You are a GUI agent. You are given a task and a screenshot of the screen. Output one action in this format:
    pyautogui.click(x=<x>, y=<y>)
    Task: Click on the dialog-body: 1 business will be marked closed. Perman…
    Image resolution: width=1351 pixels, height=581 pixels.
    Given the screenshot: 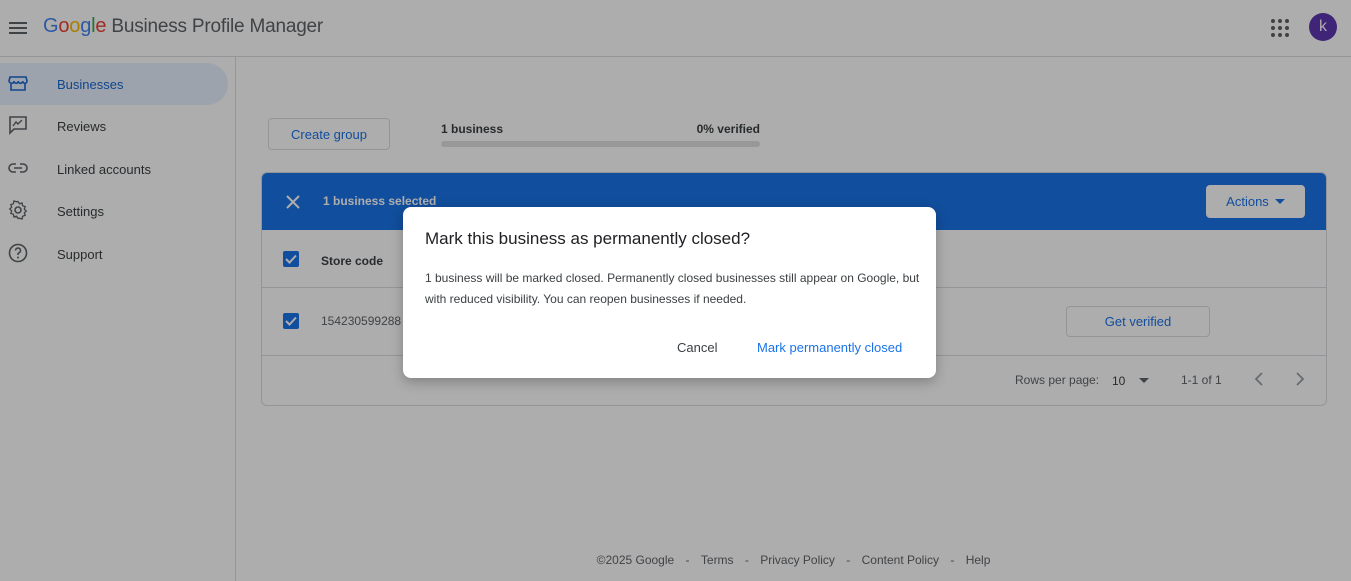 What is the action you would take?
    pyautogui.click(x=672, y=288)
    